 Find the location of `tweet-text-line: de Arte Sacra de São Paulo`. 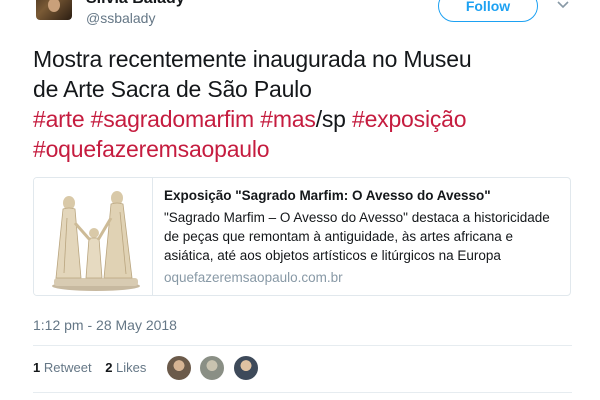

tweet-text-line: de Arte Sacra de São Paulo is located at coordinates (172, 89).